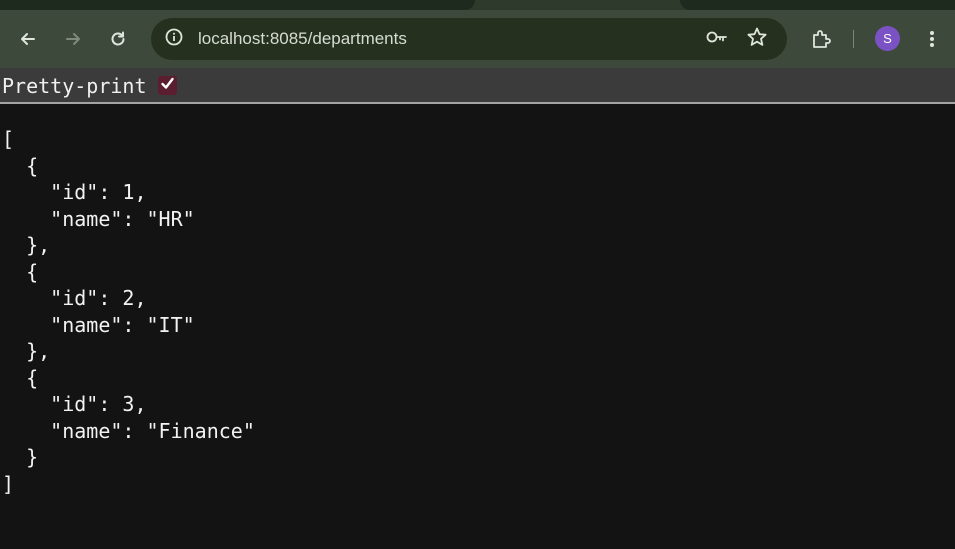 The width and height of the screenshot is (955, 549). I want to click on back-button, so click(28, 39).